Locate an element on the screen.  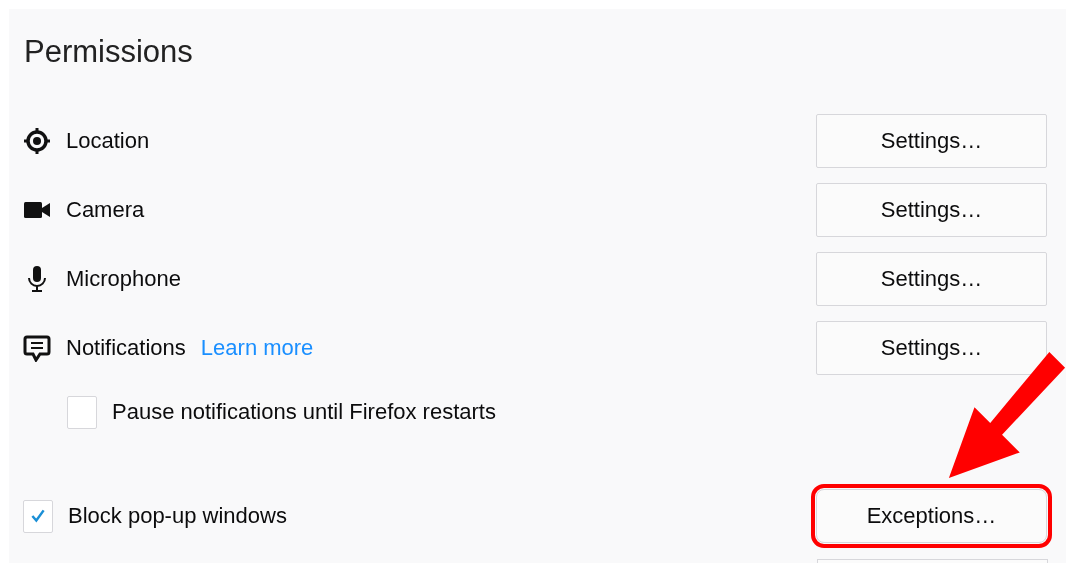
checkbox-label: Block pop-up windows is located at coordinates (177, 516).